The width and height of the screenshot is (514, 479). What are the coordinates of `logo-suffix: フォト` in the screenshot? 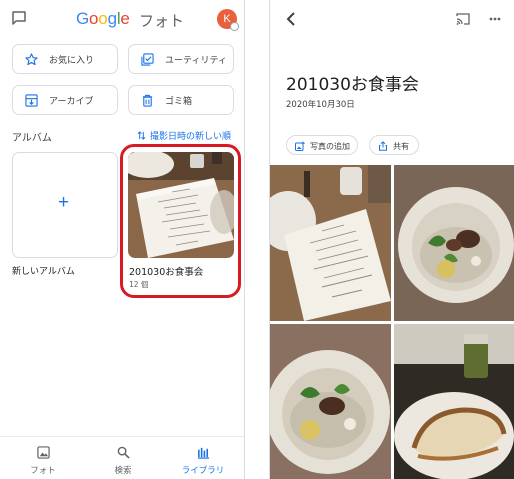 It's located at (162, 21).